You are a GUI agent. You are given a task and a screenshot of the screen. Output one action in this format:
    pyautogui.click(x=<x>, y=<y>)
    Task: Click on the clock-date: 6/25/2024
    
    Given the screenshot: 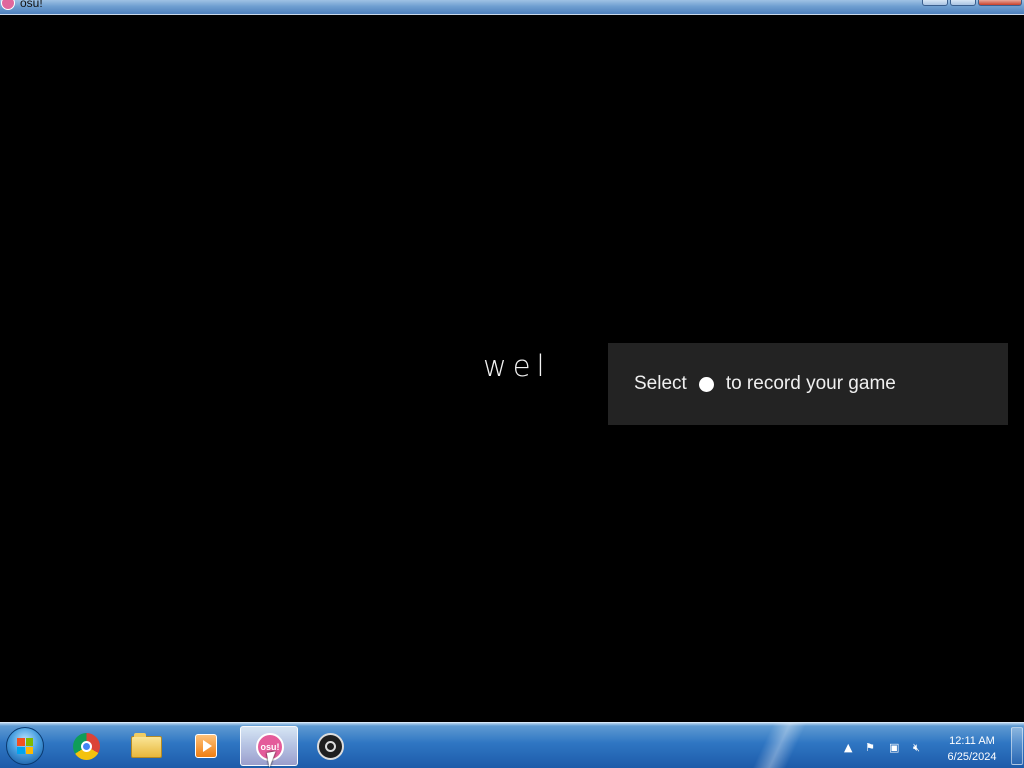 What is the action you would take?
    pyautogui.click(x=972, y=757)
    